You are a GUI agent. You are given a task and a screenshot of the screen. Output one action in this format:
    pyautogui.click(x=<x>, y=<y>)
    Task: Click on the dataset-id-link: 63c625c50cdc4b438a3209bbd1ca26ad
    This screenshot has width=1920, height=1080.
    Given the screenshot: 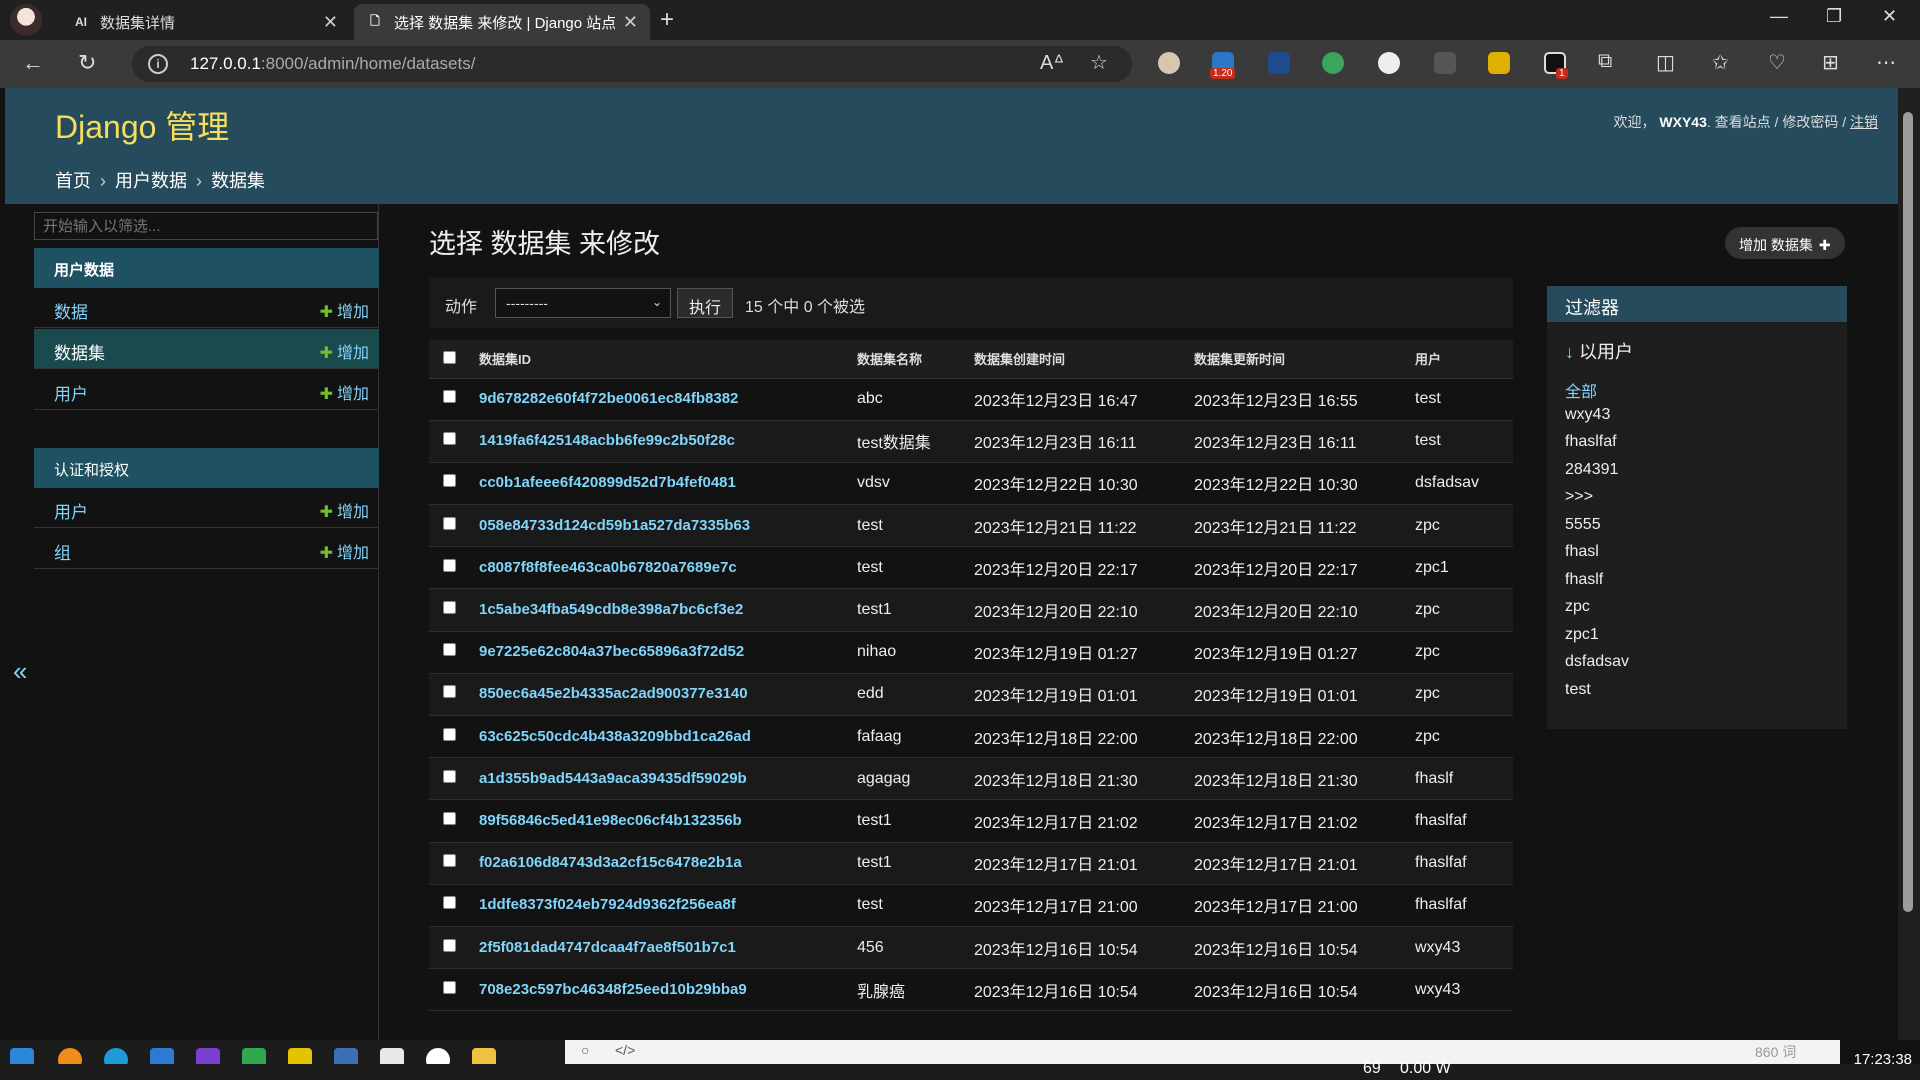 What is the action you would take?
    pyautogui.click(x=615, y=736)
    